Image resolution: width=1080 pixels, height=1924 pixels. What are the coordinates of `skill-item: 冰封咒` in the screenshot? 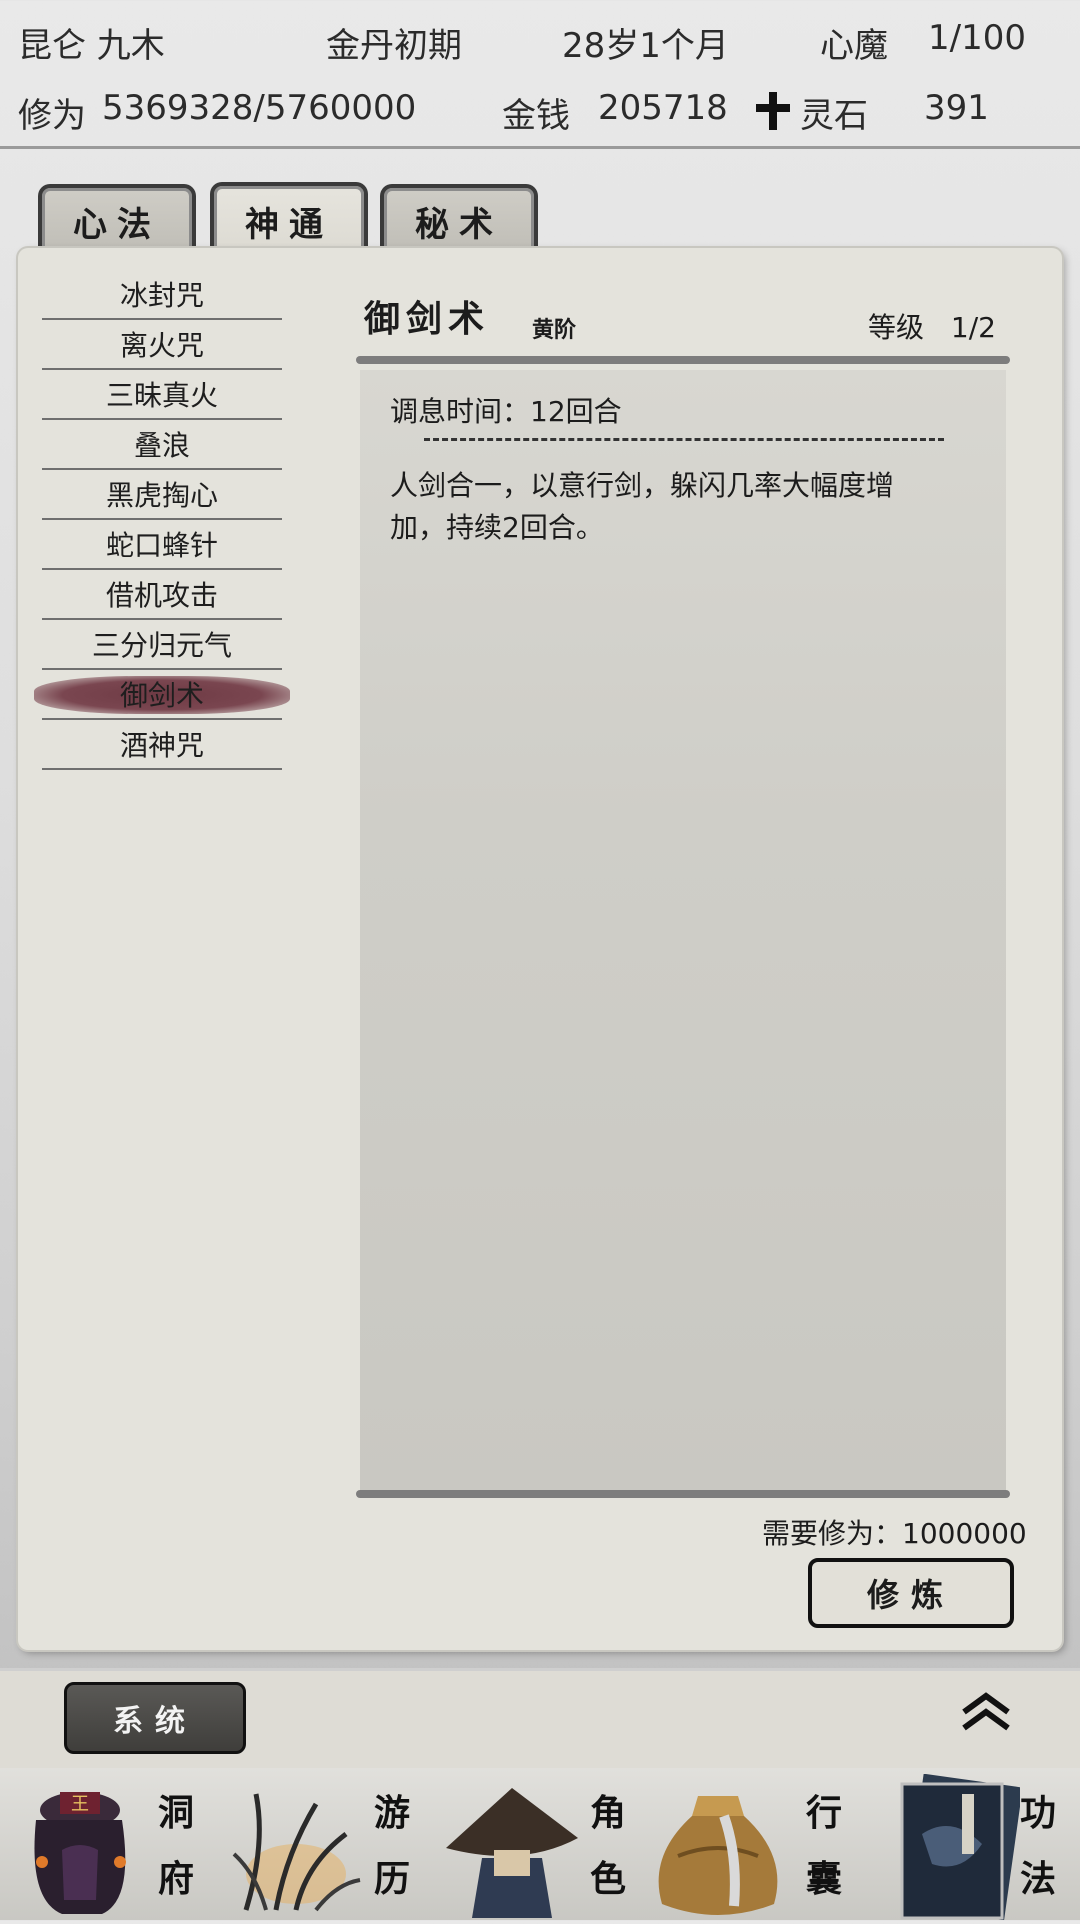 It's located at (162, 295).